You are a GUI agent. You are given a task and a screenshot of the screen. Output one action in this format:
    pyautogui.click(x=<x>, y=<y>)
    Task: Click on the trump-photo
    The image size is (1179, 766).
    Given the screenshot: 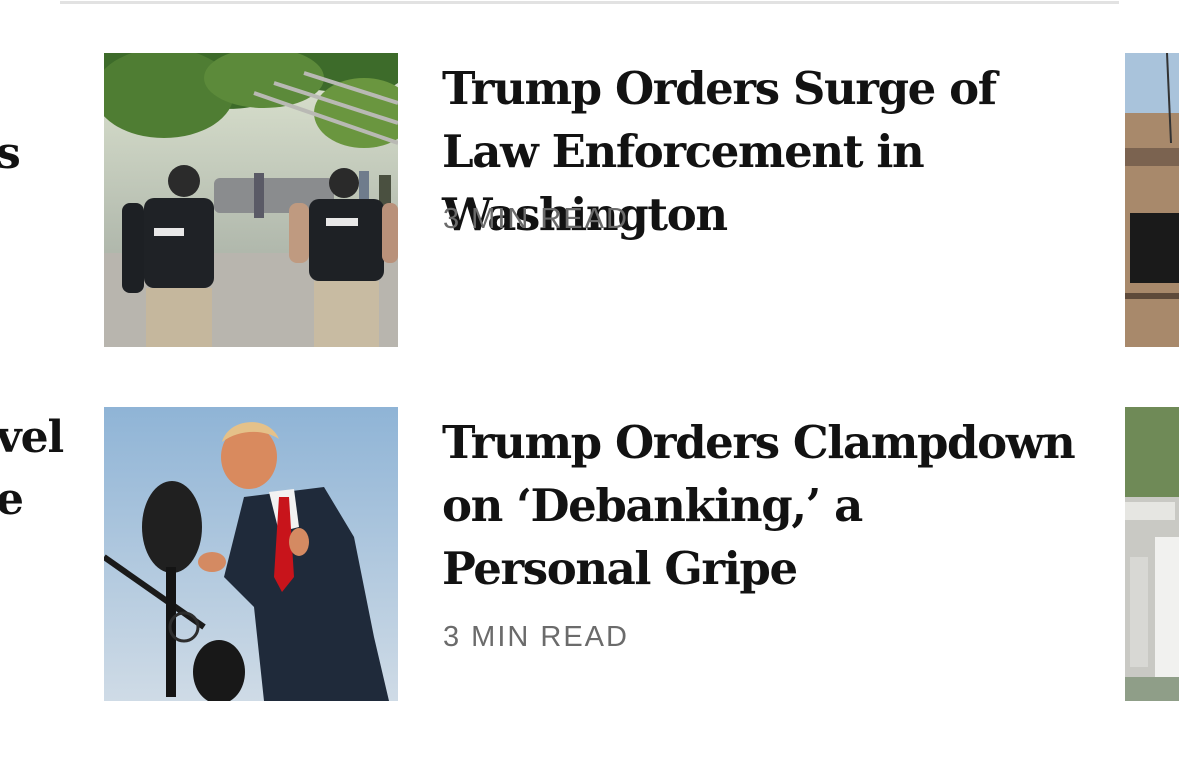 What is the action you would take?
    pyautogui.click(x=251, y=554)
    